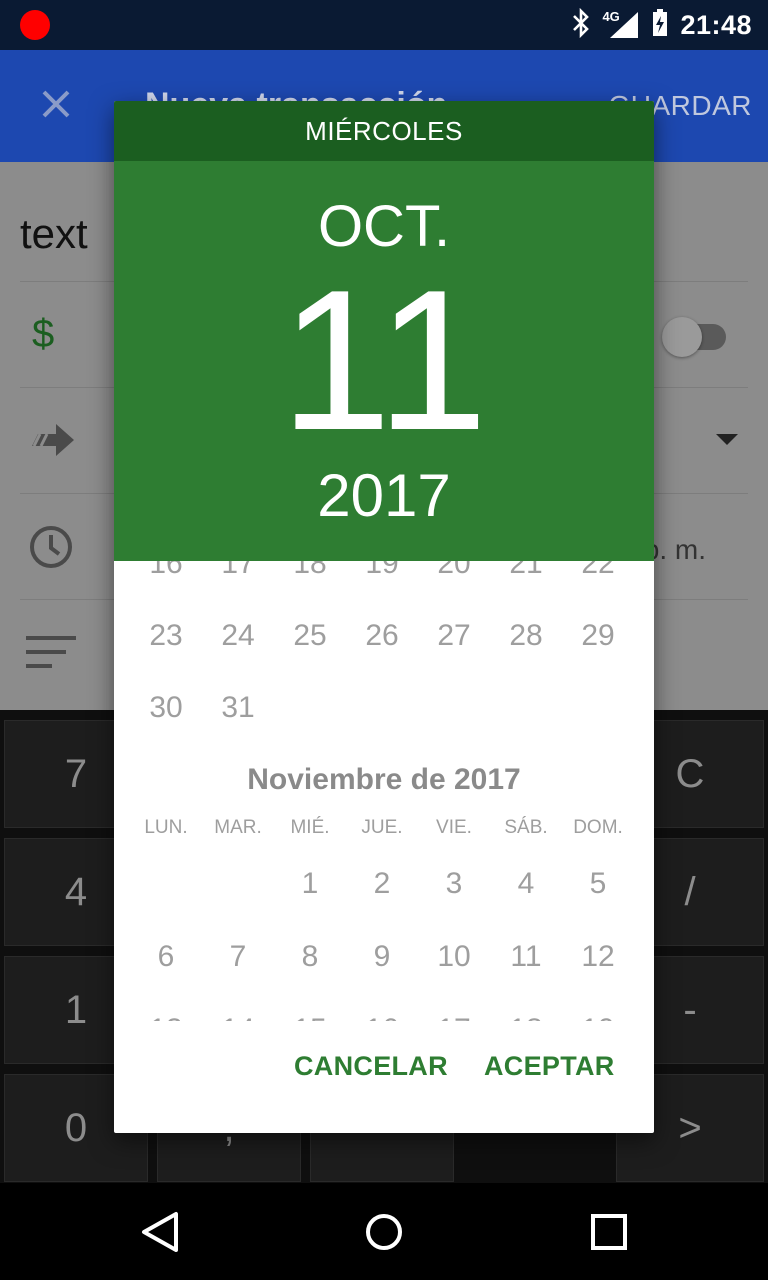  What do you see at coordinates (384, 495) in the screenshot?
I see `year-label: 2017` at bounding box center [384, 495].